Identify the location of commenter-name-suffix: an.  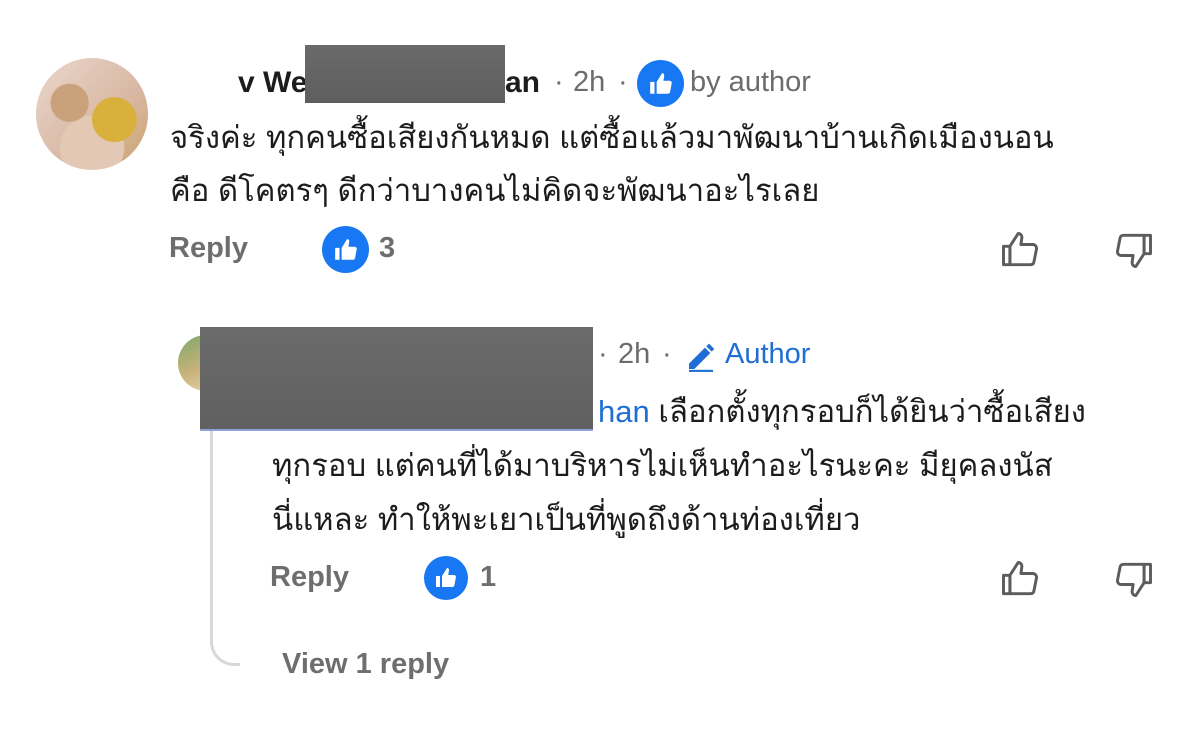
(522, 83).